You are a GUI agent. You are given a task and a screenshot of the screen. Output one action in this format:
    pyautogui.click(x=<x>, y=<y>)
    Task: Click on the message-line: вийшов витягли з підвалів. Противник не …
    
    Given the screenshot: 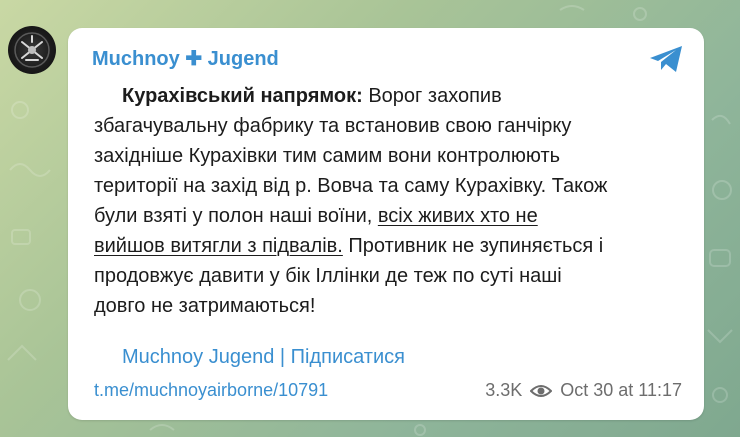 What is the action you would take?
    pyautogui.click(x=394, y=246)
    